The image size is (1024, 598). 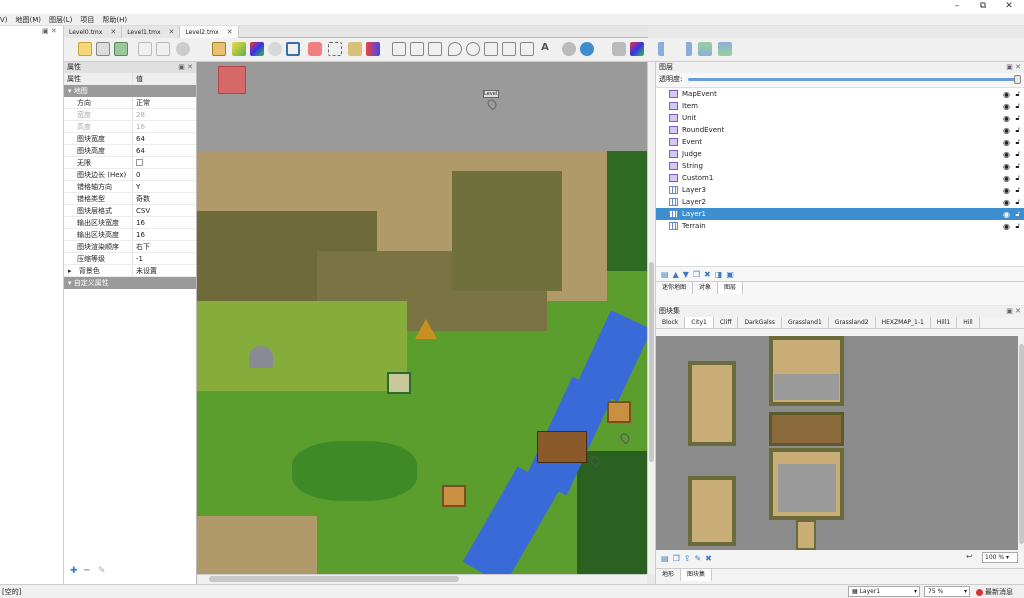 I want to click on tab-level2: Level2.tmx ✕, so click(x=209, y=32).